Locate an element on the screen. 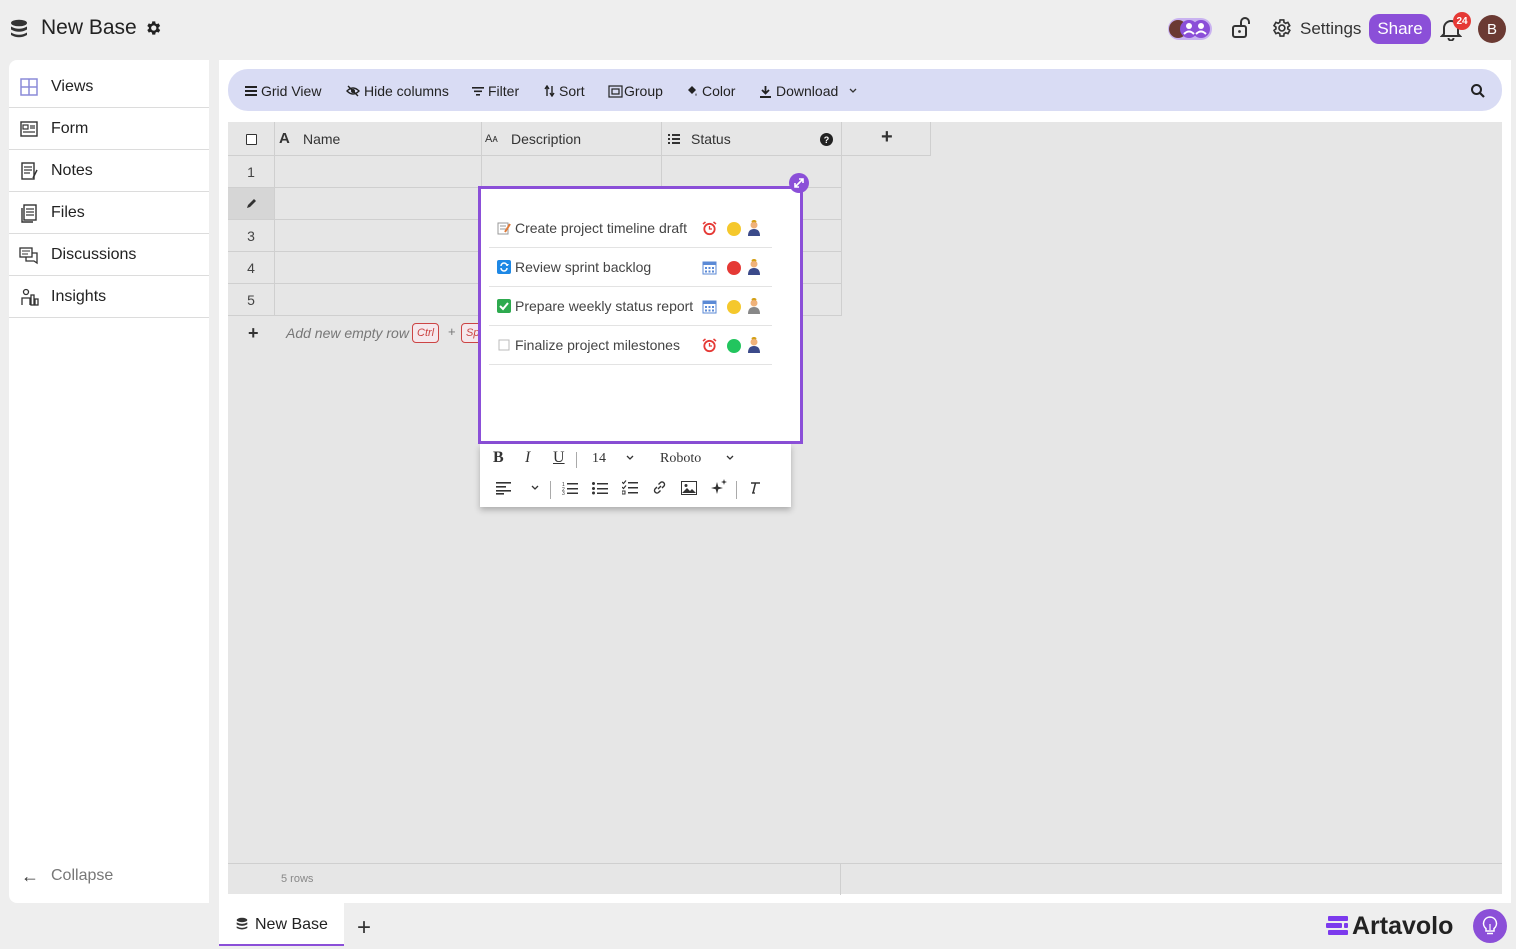 The width and height of the screenshot is (1516, 949). paint-bucket-icon is located at coordinates (692, 91).